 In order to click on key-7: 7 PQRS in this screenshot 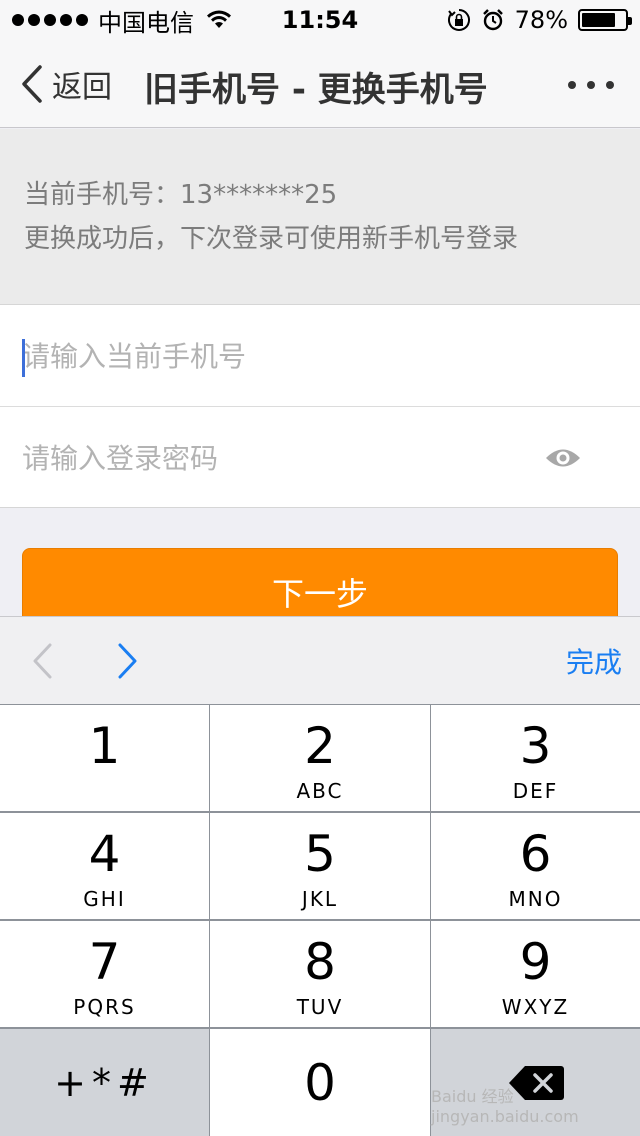, I will do `click(104, 974)`.